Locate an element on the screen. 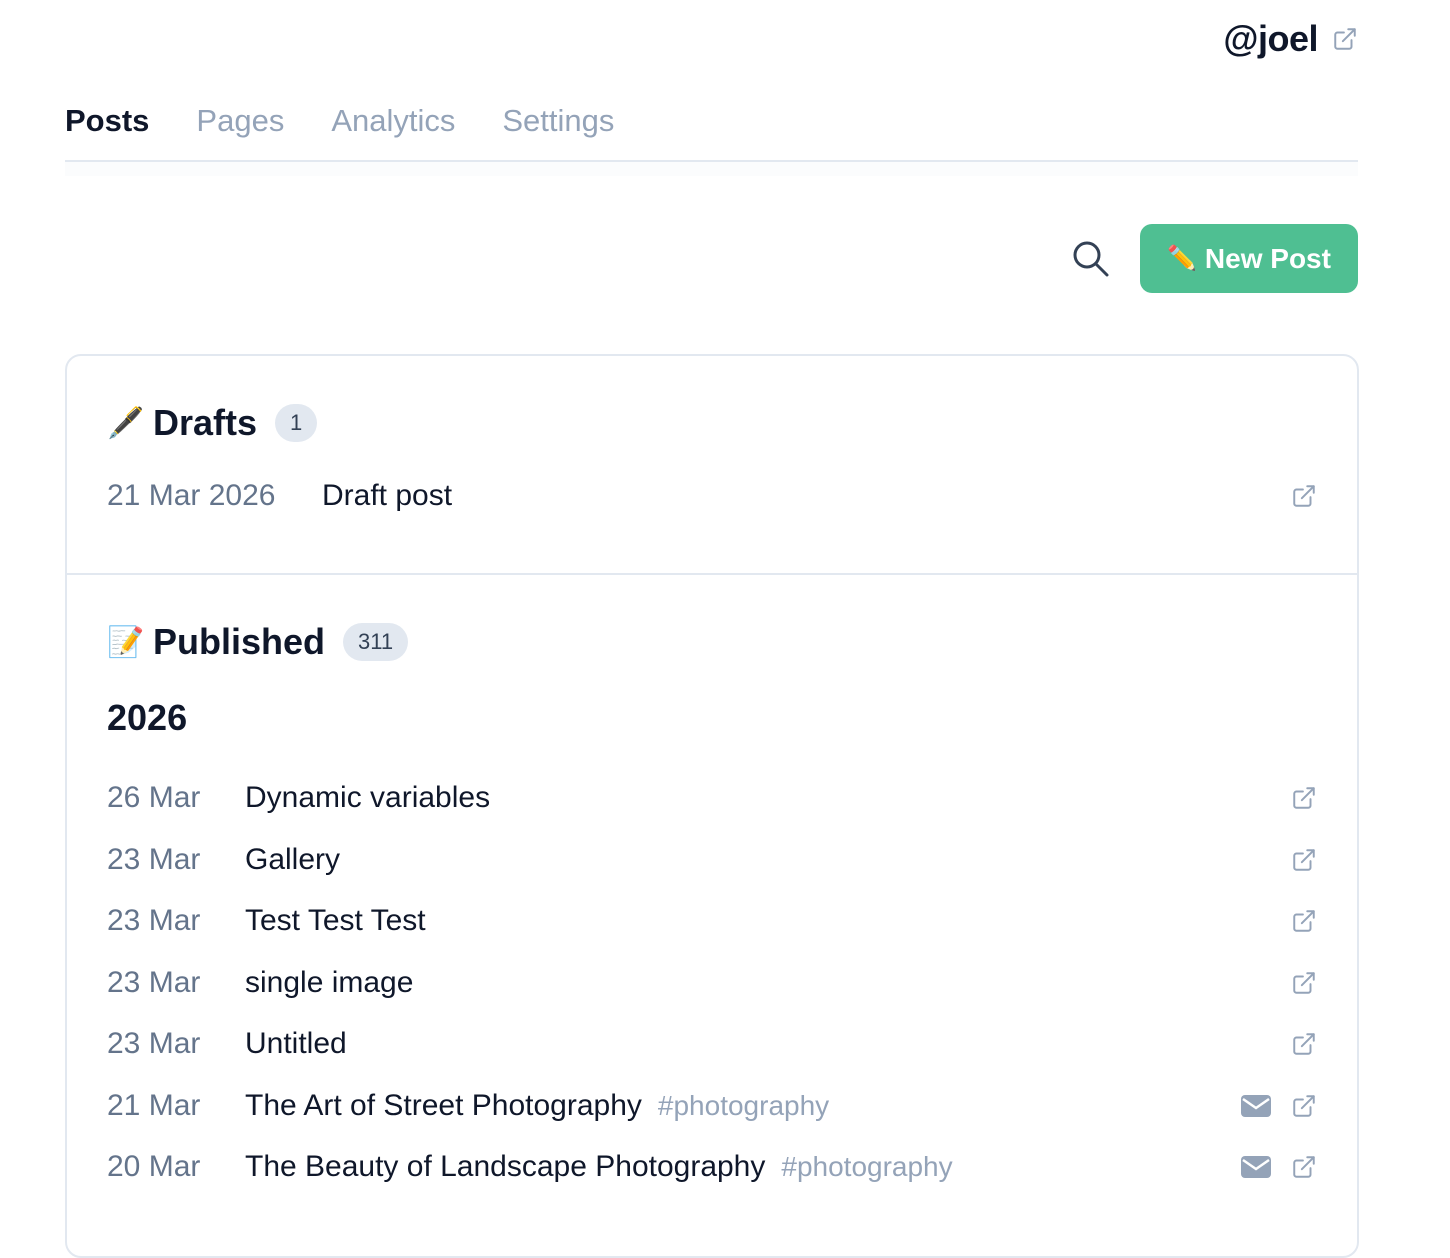  post-date: 26 Mar is located at coordinates (154, 797).